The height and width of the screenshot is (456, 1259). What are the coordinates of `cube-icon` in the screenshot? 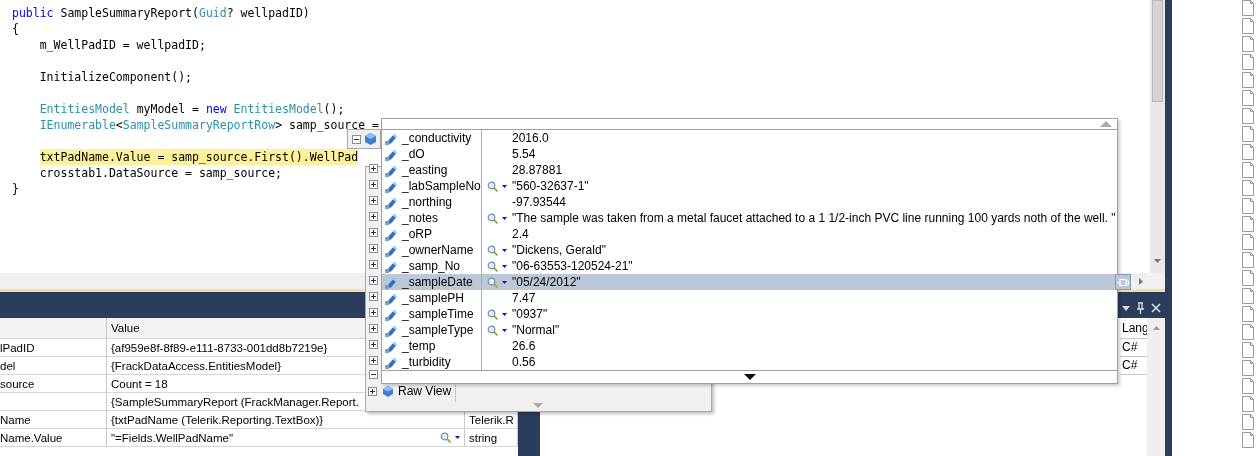 It's located at (370, 139).